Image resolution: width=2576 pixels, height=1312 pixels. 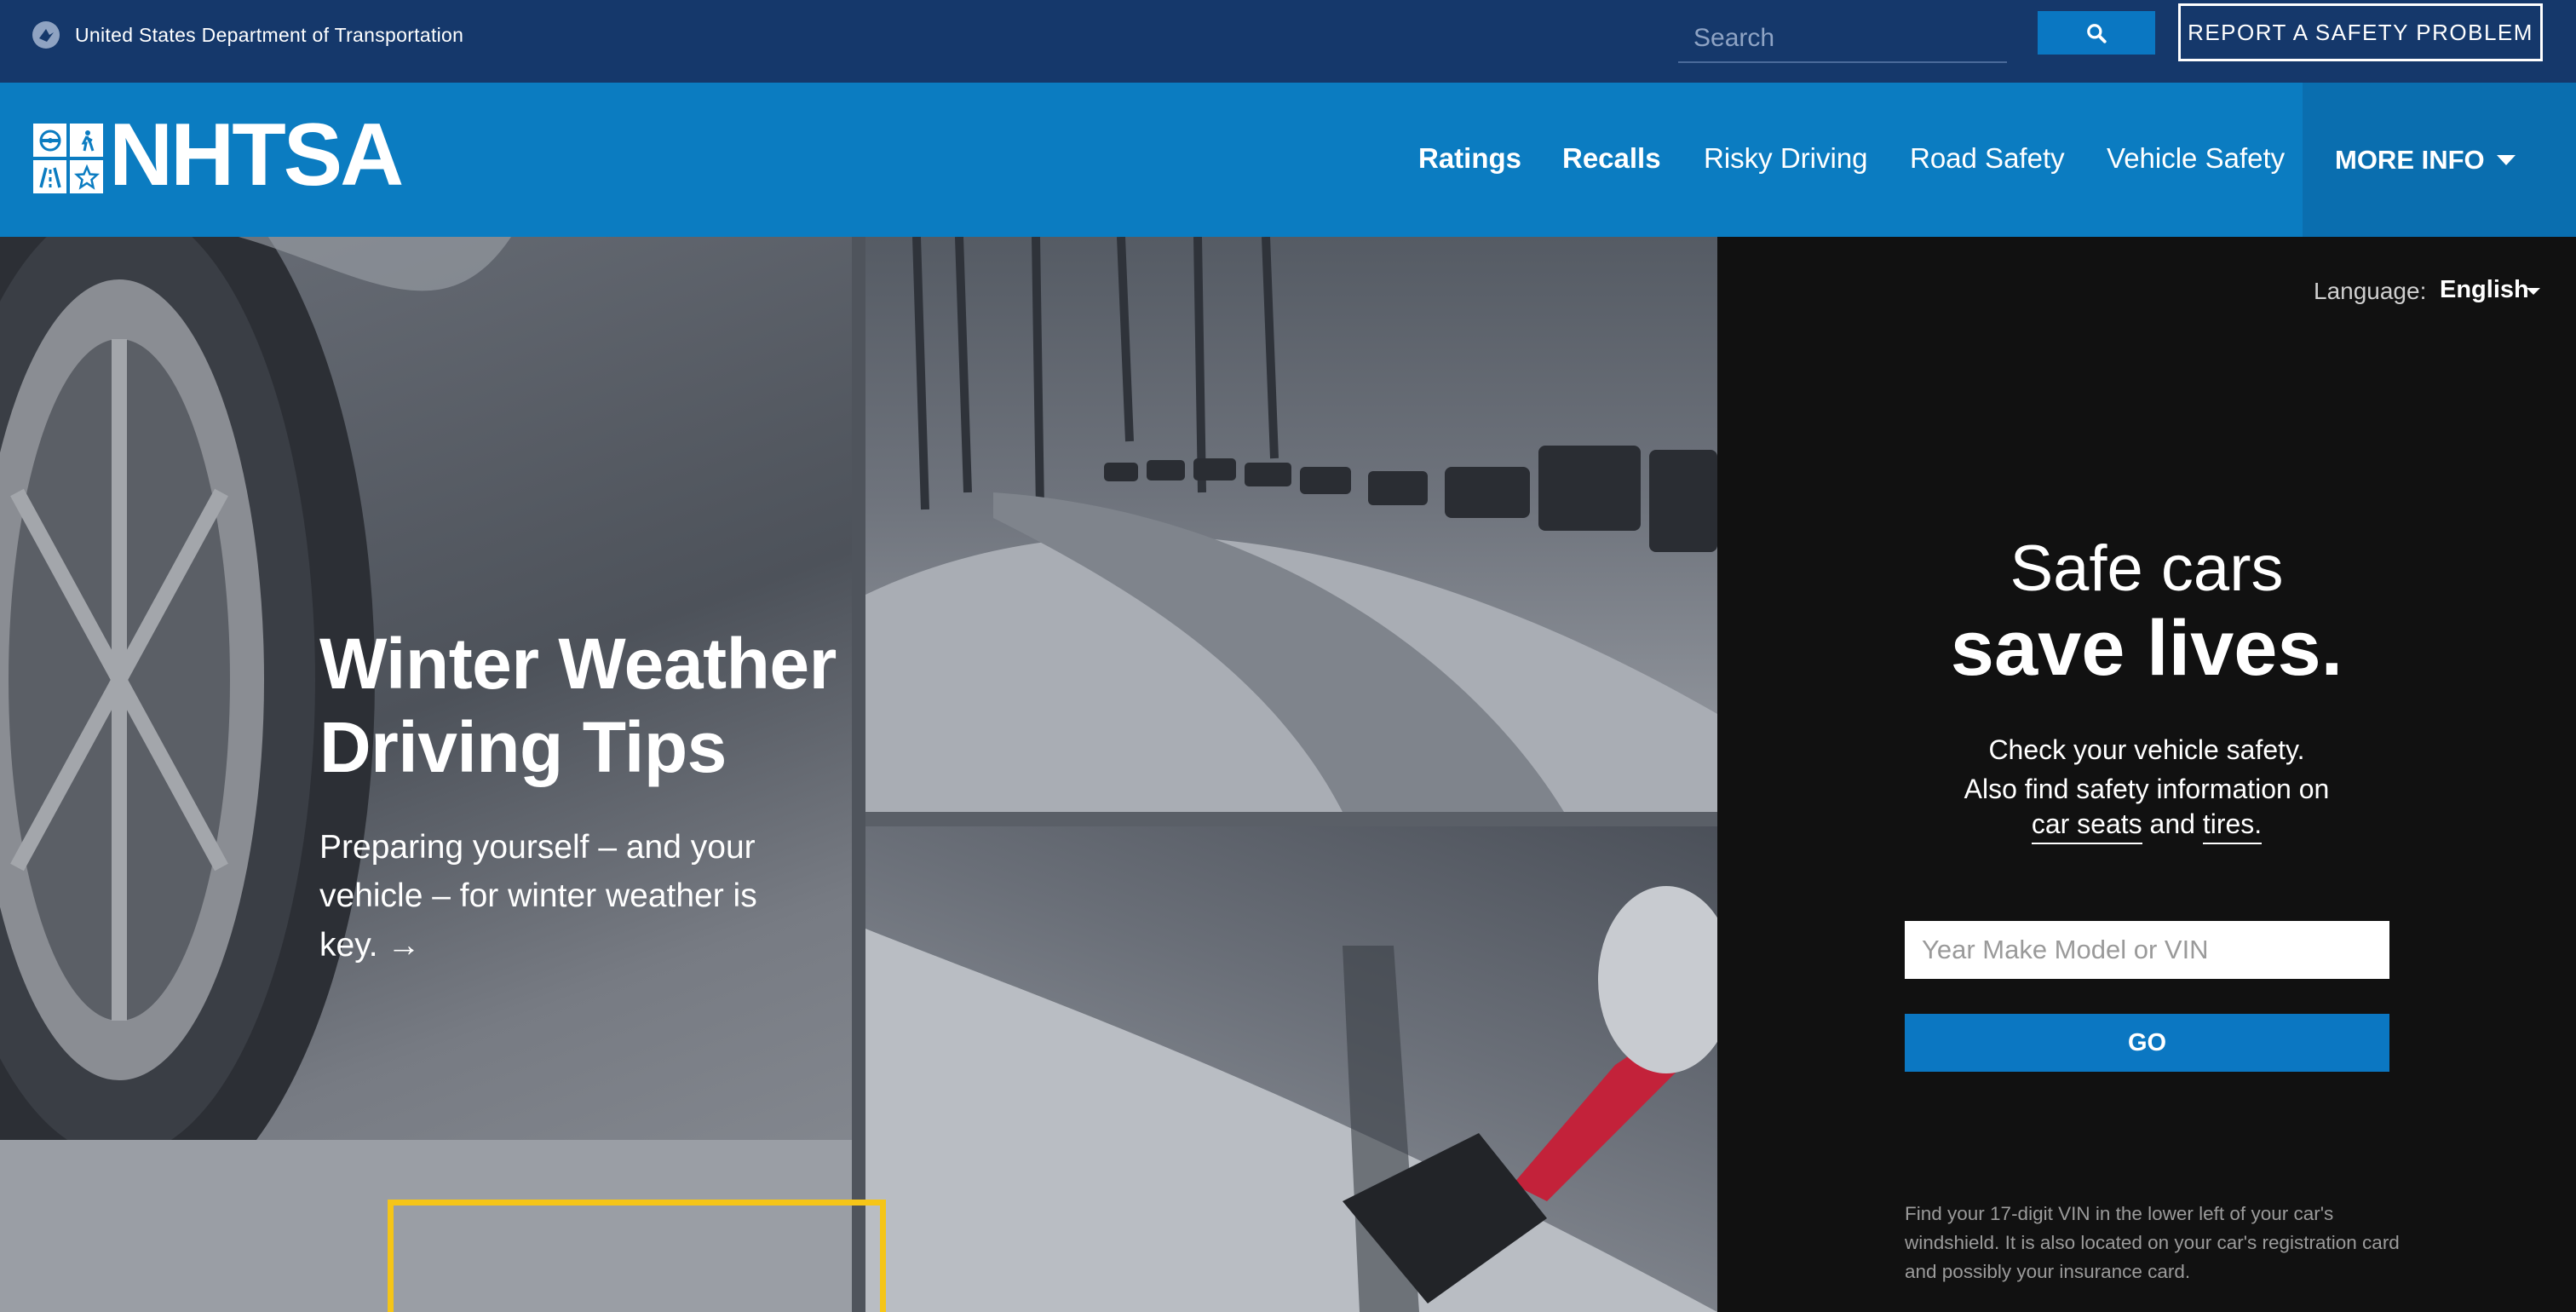 What do you see at coordinates (2370, 291) in the screenshot?
I see `language-label: Language:` at bounding box center [2370, 291].